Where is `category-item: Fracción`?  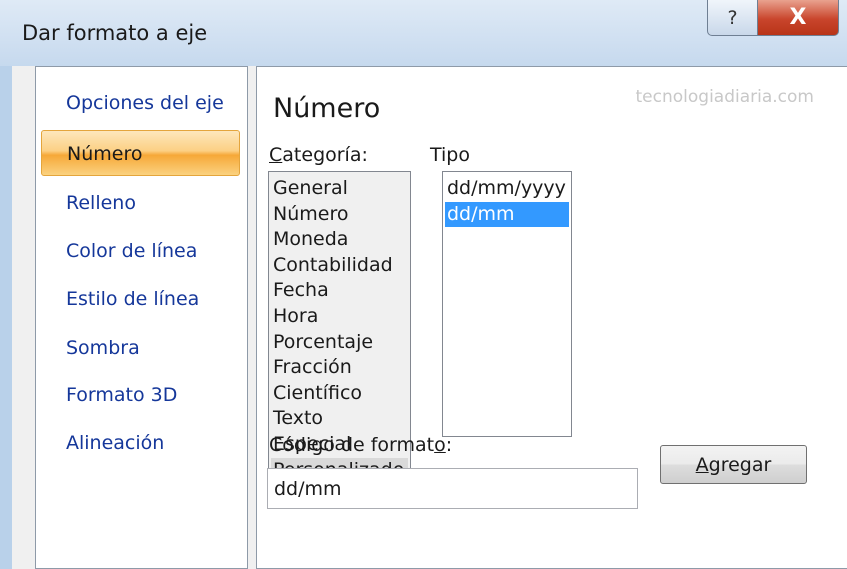
category-item: Fracción is located at coordinates (339, 368).